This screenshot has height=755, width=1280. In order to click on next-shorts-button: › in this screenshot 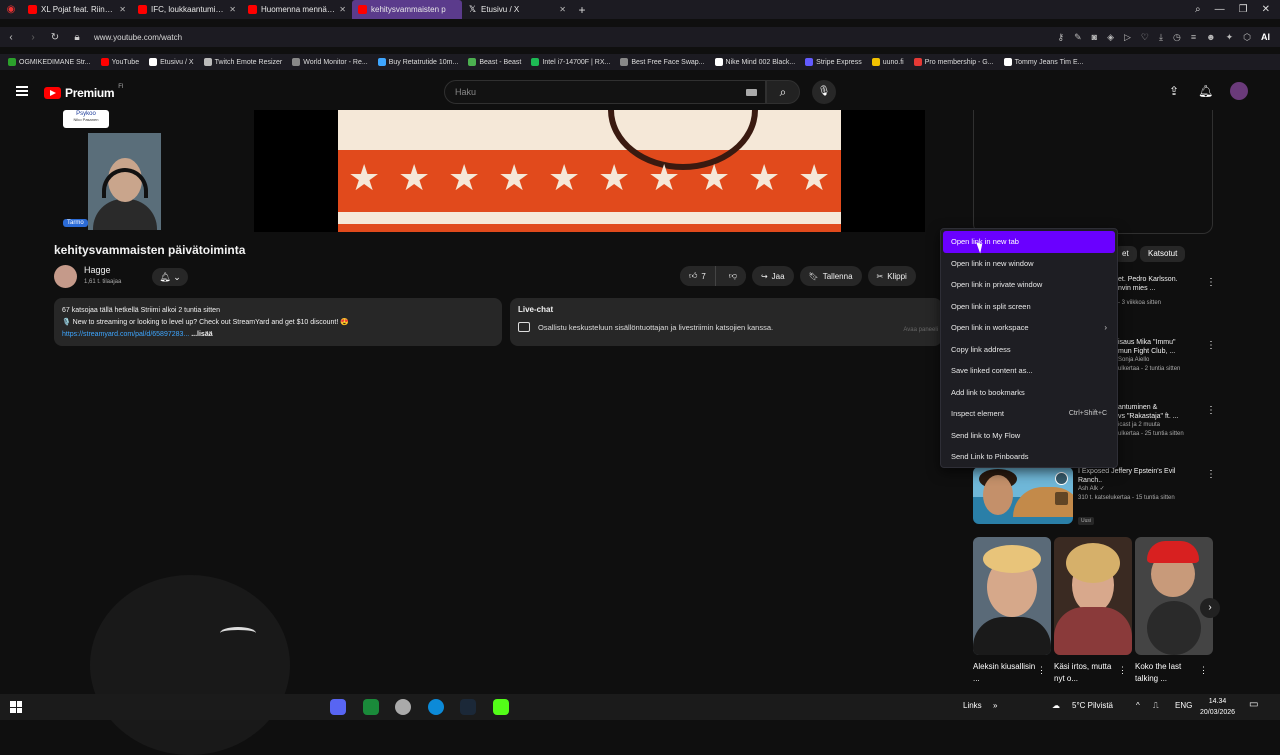, I will do `click(1210, 608)`.